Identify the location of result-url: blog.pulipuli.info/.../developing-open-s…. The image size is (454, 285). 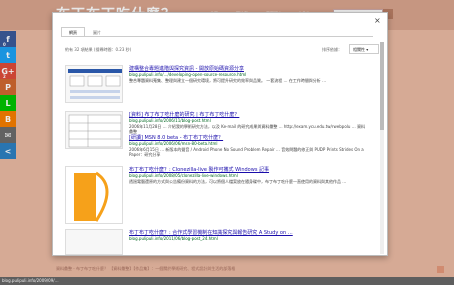
(188, 74).